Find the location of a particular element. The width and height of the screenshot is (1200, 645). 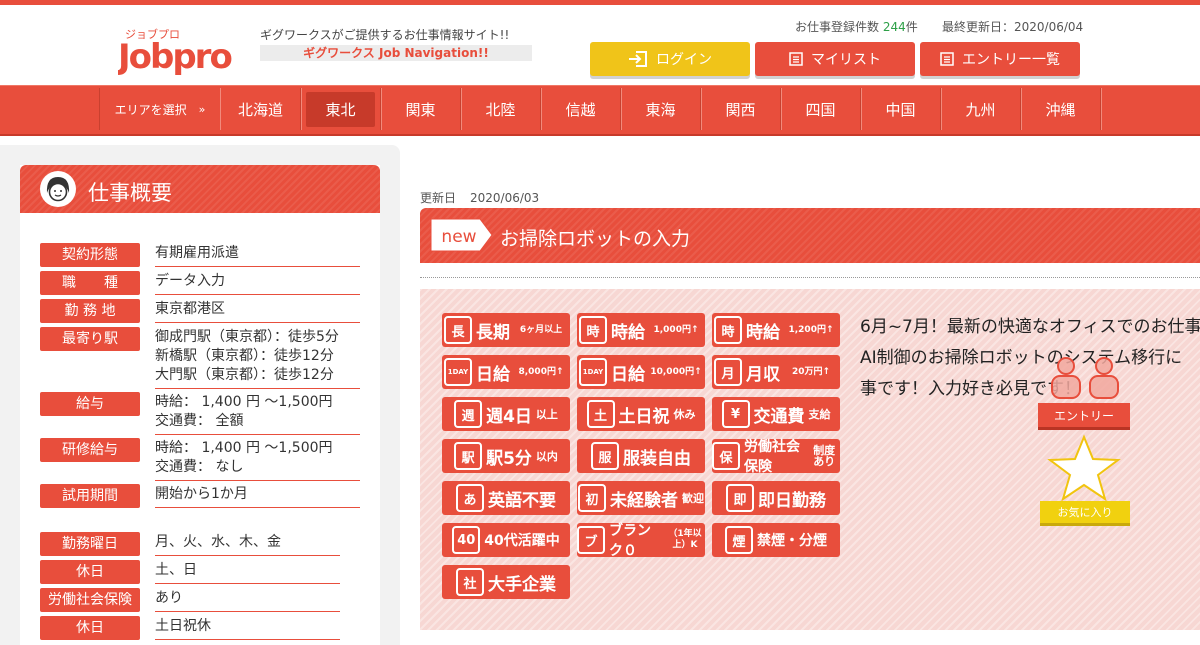

summary-value: 月、火、水、木、金 is located at coordinates (218, 542).